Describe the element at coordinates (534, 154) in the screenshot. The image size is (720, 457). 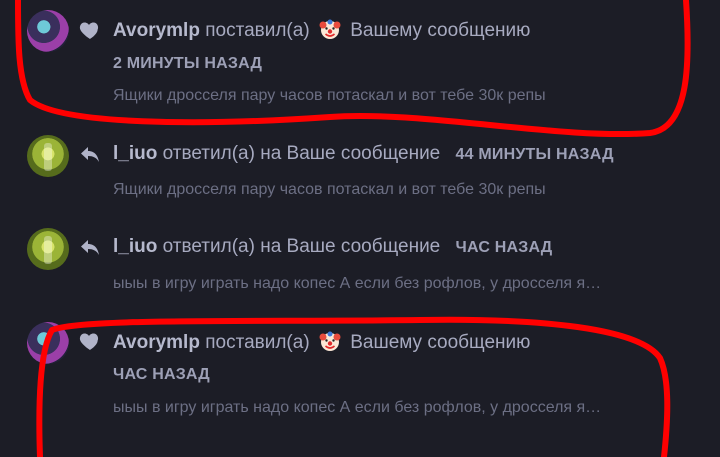
I see `timestamp: 44 МИНУТЫ НАЗАД` at that location.